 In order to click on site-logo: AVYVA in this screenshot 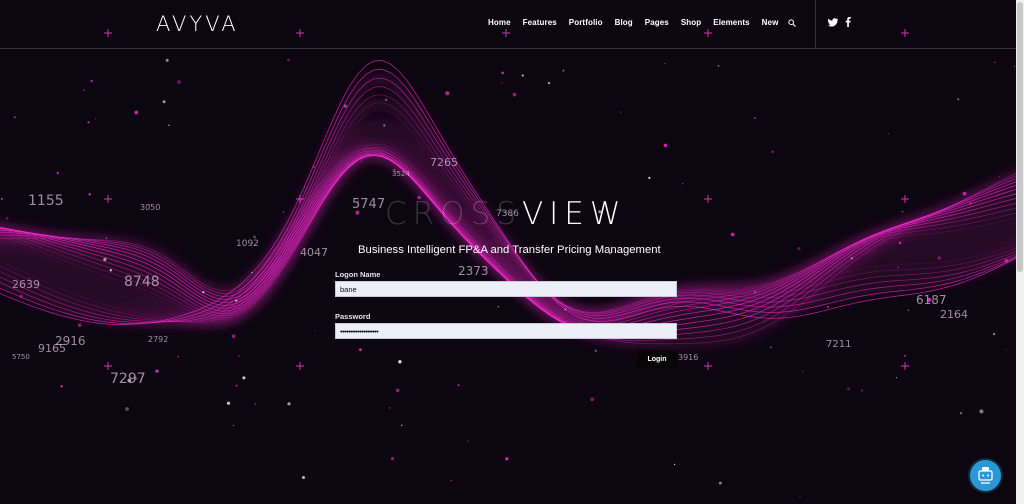, I will do `click(197, 24)`.